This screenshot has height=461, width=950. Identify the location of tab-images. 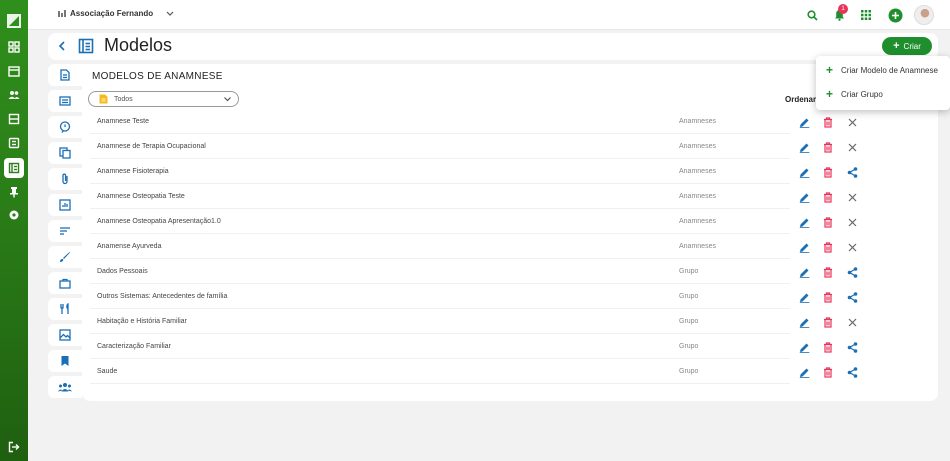
(65, 335).